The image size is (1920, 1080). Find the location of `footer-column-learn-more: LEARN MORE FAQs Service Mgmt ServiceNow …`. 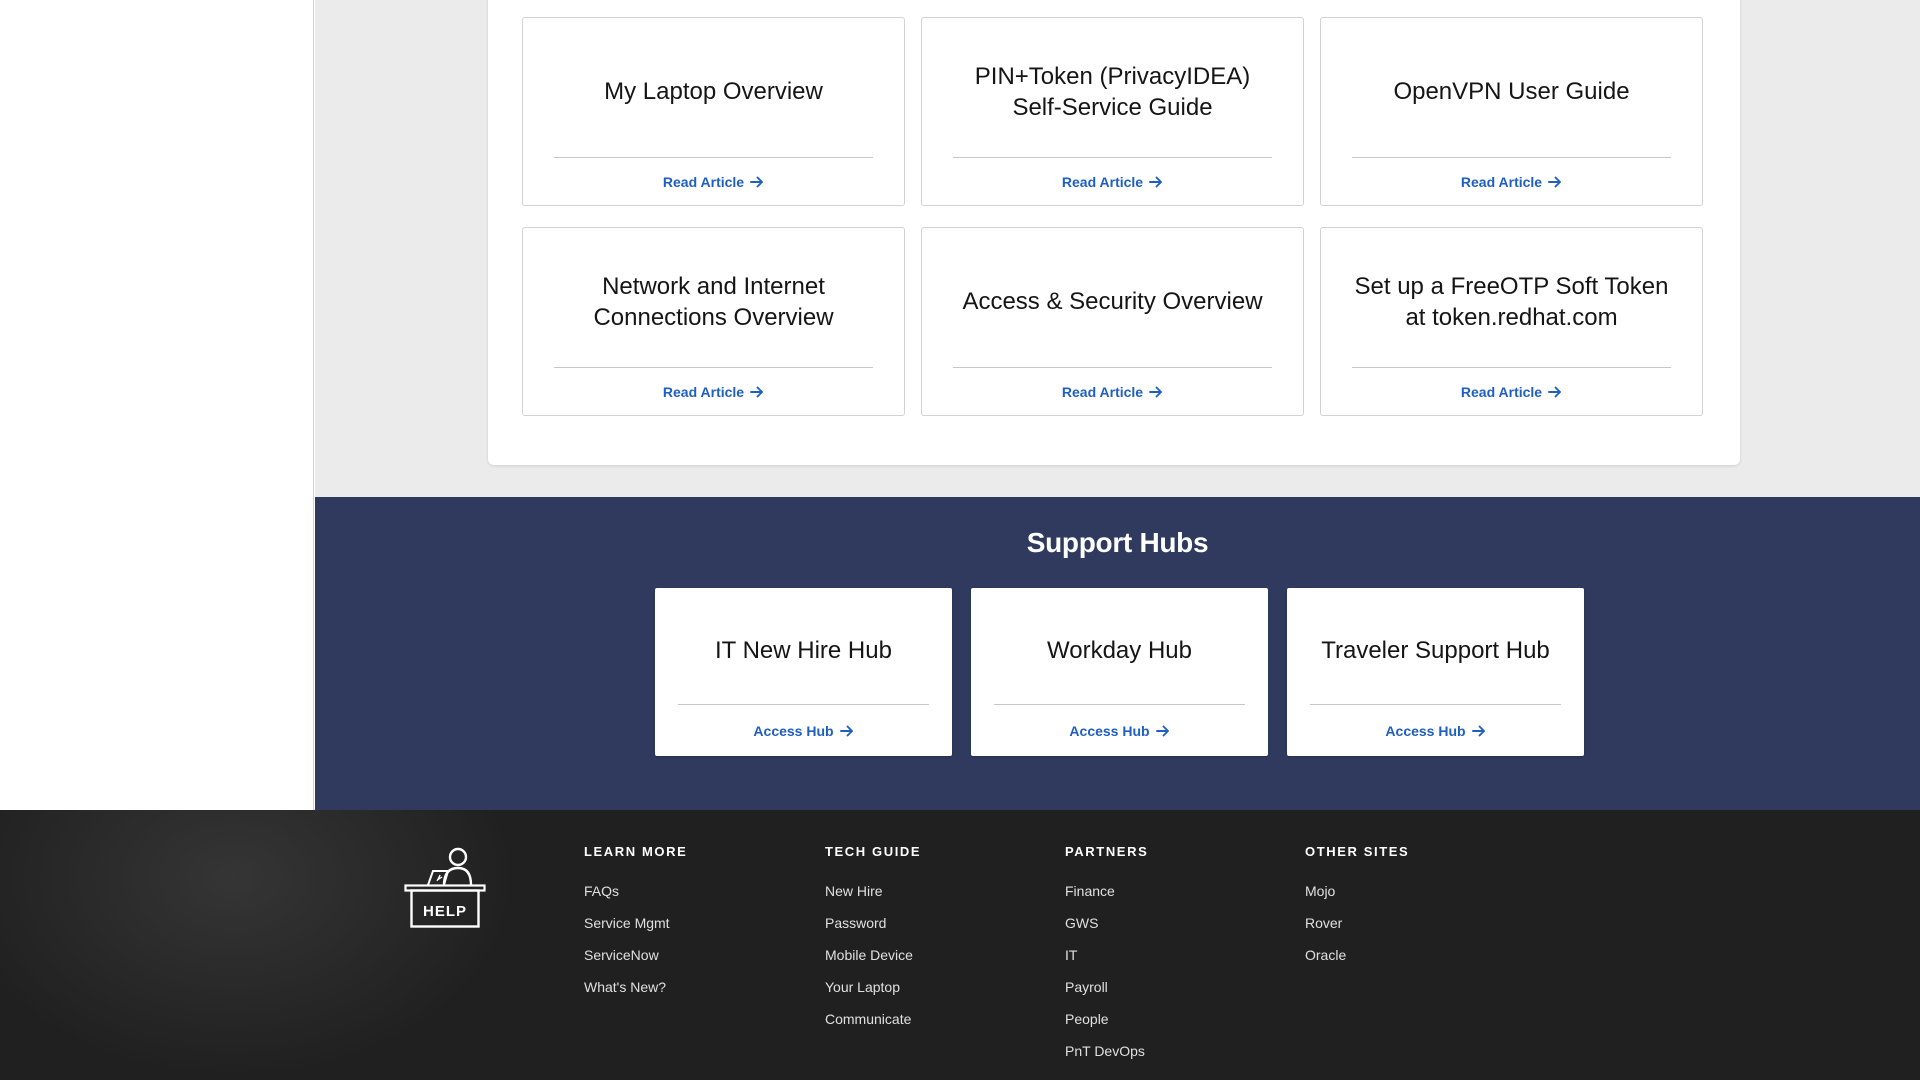

footer-column-learn-more: LEARN MORE FAQs Service Mgmt ServiceNow … is located at coordinates (694, 926).